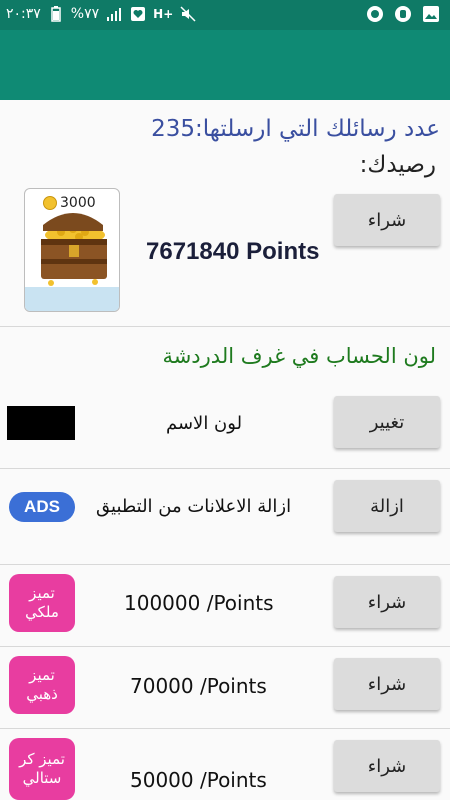  I want to click on balance-label: رصيدك:, so click(397, 165).